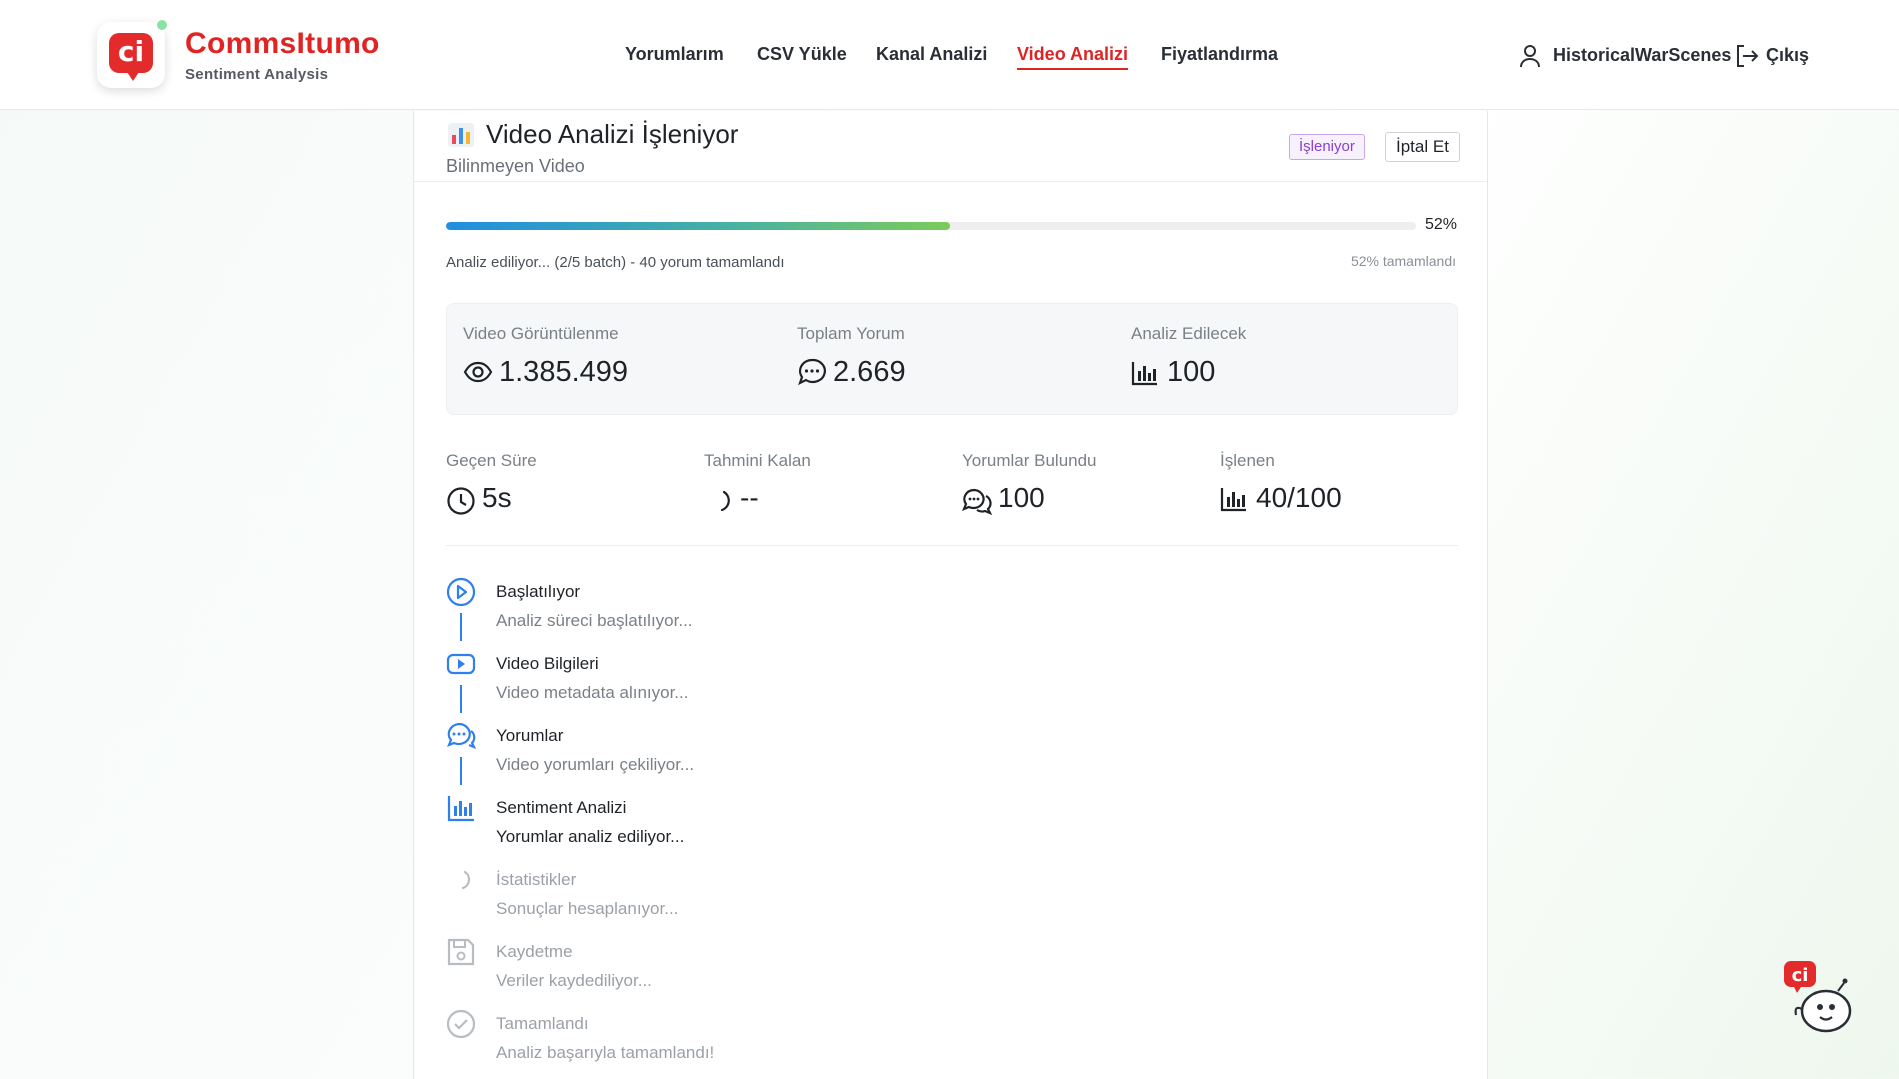  What do you see at coordinates (1327, 147) in the screenshot?
I see `status-badge: İşleniyor` at bounding box center [1327, 147].